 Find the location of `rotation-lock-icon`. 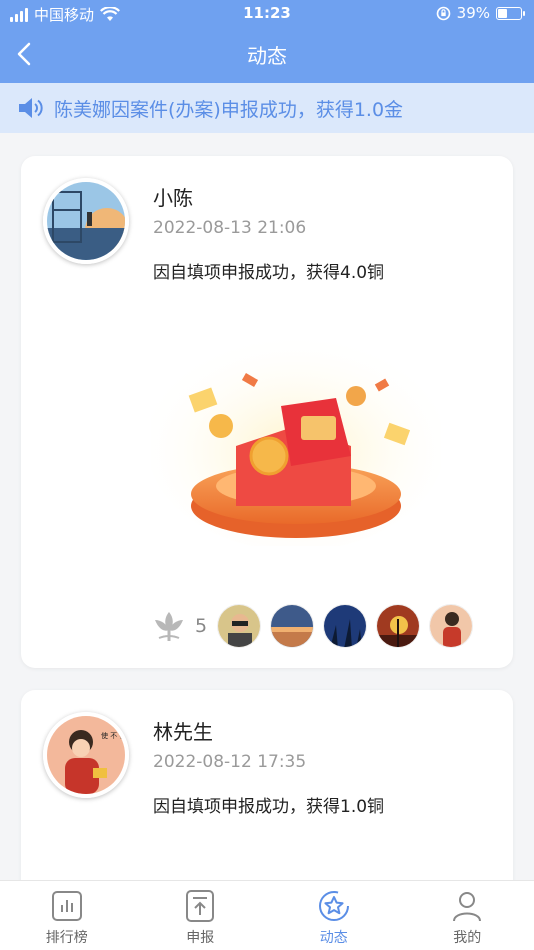

rotation-lock-icon is located at coordinates (443, 13).